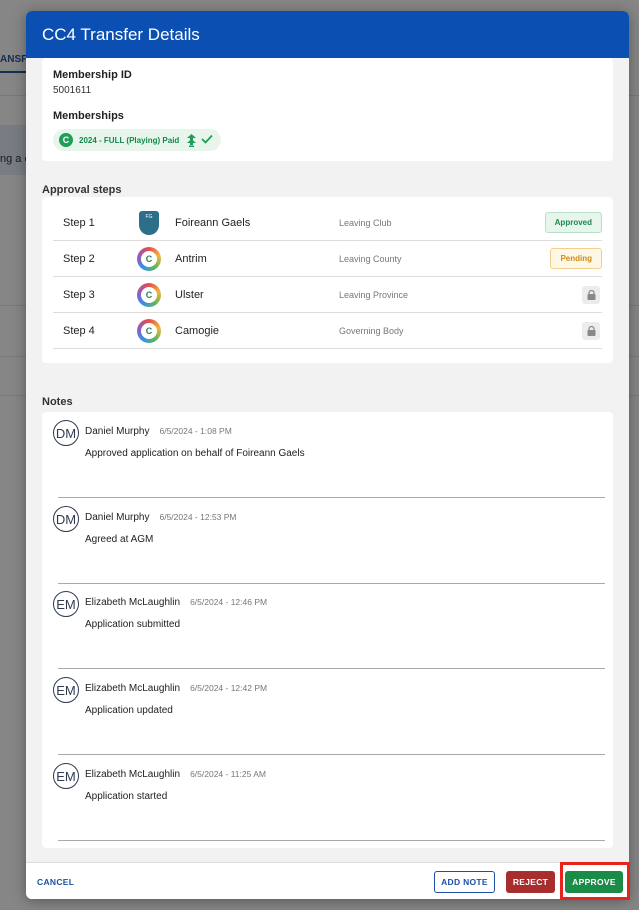  What do you see at coordinates (327, 880) in the screenshot?
I see `modal-footer: CANCEL ADD NOTE REJECT APPROVE` at bounding box center [327, 880].